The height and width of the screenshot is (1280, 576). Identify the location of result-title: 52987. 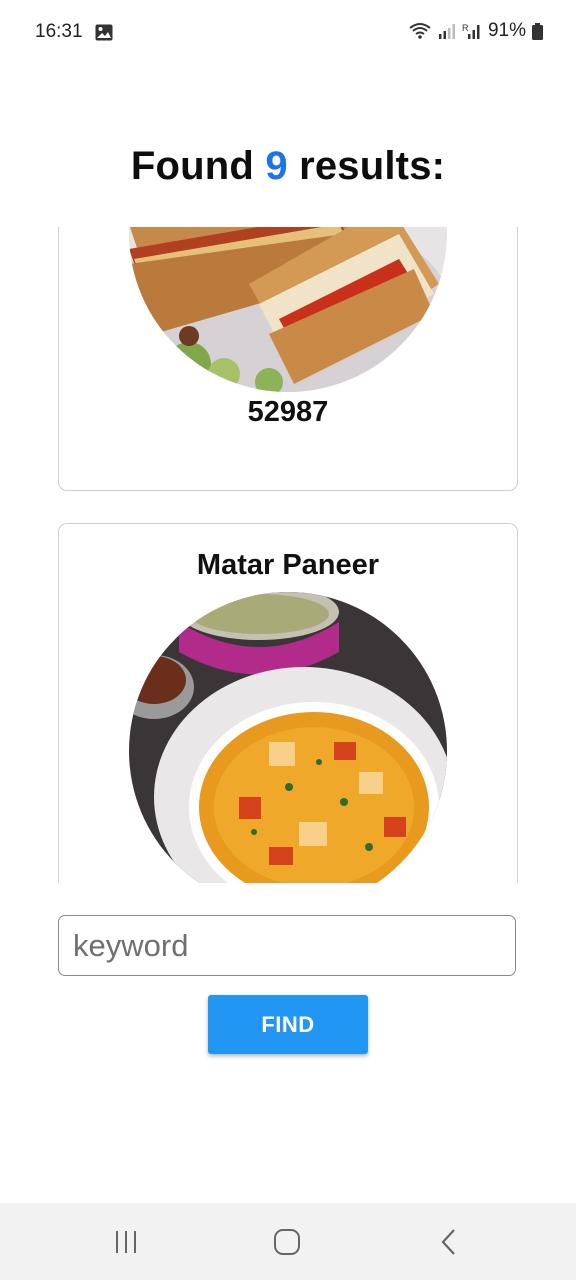
(288, 412).